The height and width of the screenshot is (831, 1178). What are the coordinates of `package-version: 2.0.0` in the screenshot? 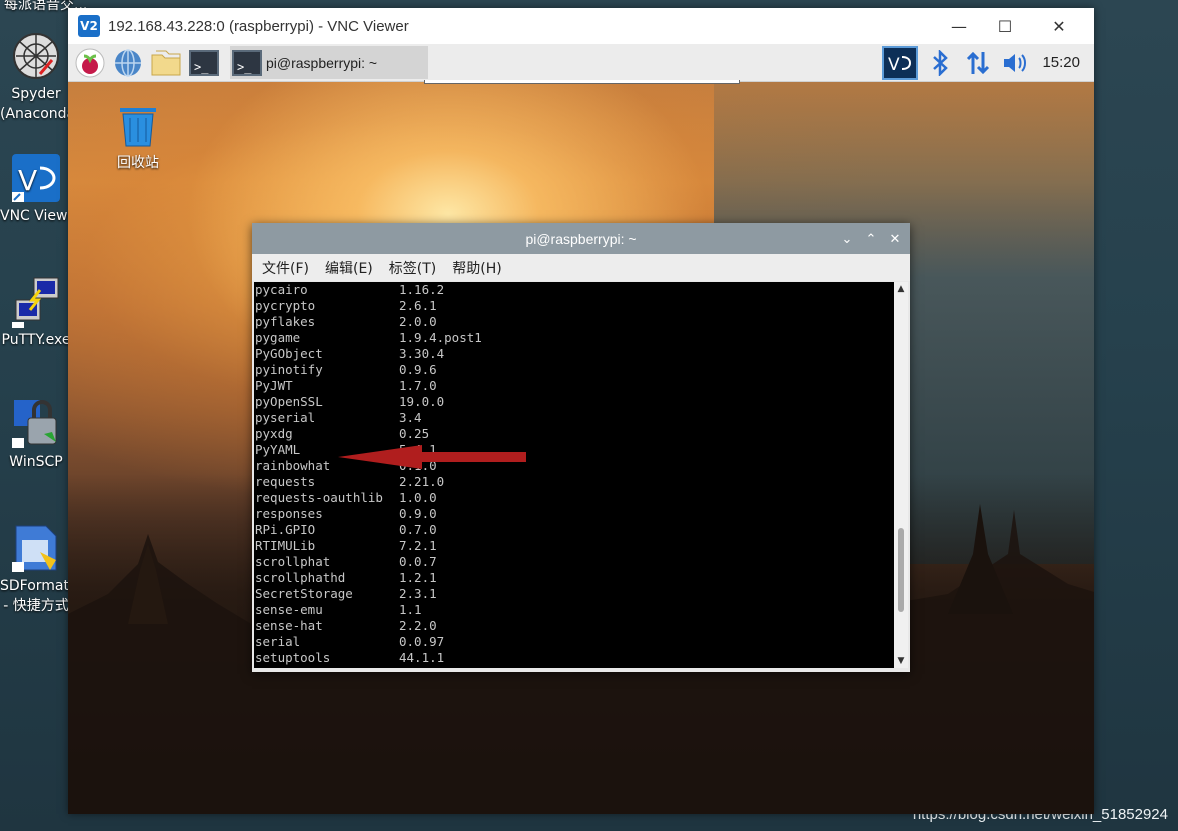 It's located at (418, 321).